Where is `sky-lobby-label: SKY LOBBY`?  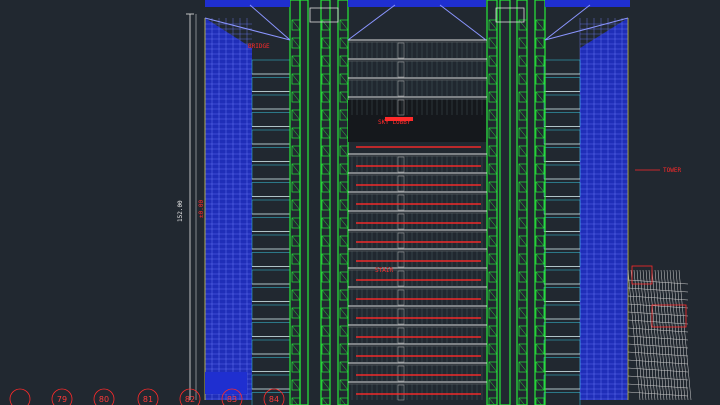
sky-lobby-label: SKY LOBBY is located at coordinates (394, 122).